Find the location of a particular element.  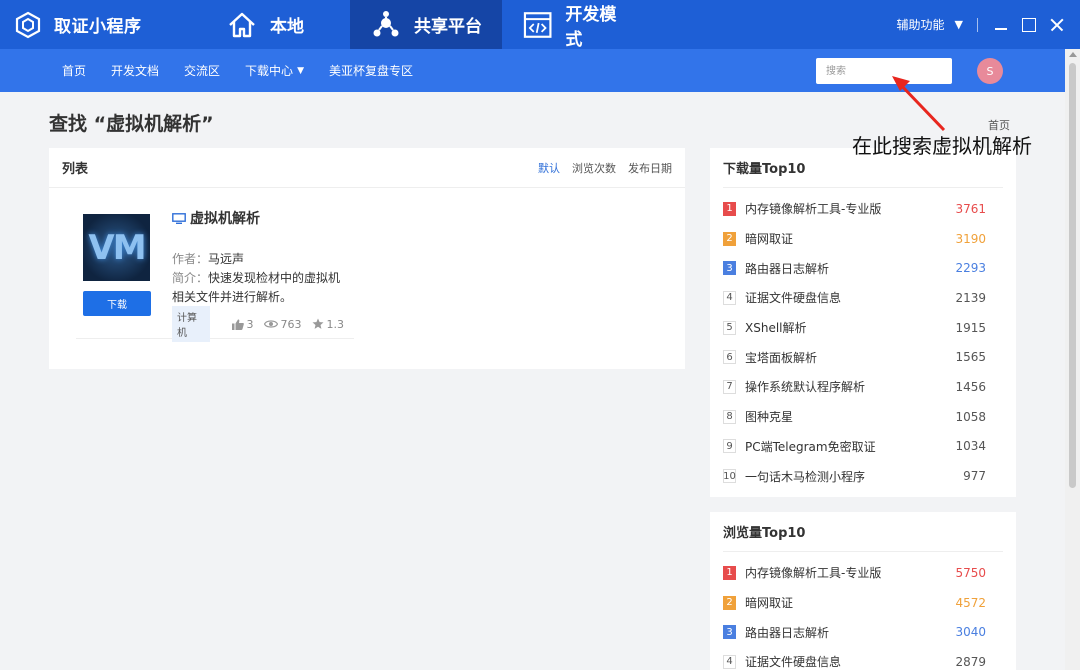

rank-item-value: 1456 is located at coordinates (970, 386).